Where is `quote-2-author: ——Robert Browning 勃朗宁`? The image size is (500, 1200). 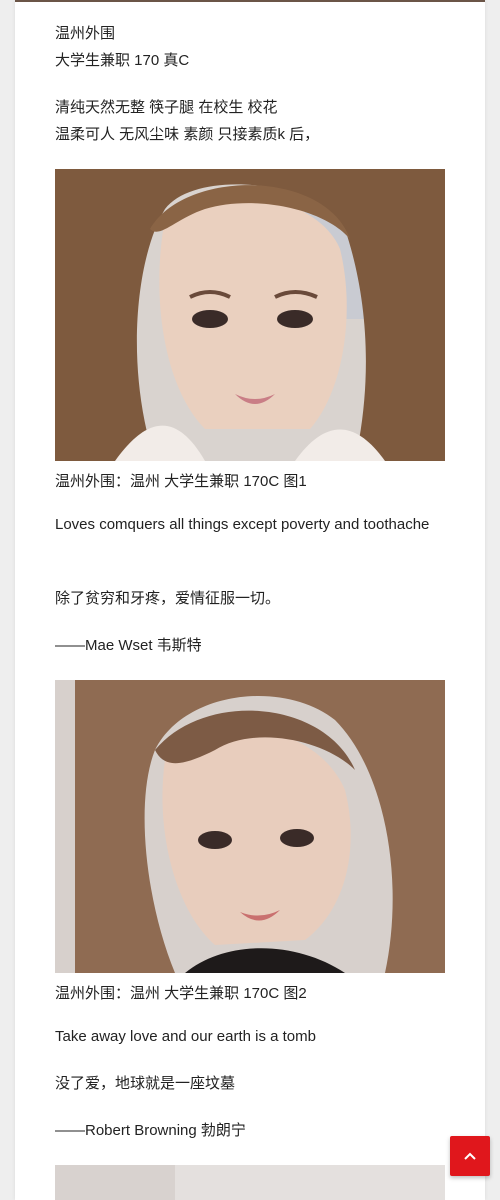
quote-2-author: ——Robert Browning 勃朗宁 is located at coordinates (150, 1130).